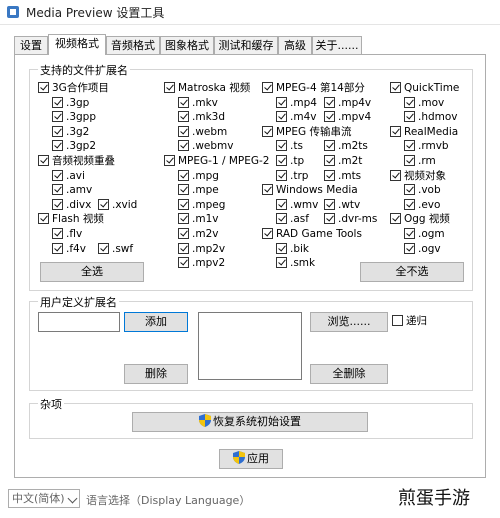  Describe the element at coordinates (343, 162) in the screenshot. I see `checkbox-m2t: .m2t` at that location.